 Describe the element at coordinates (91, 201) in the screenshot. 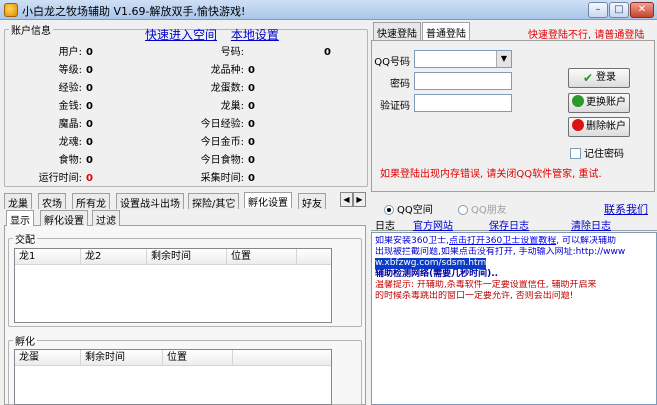

I see `tab-all-dragons: 所有龙` at that location.